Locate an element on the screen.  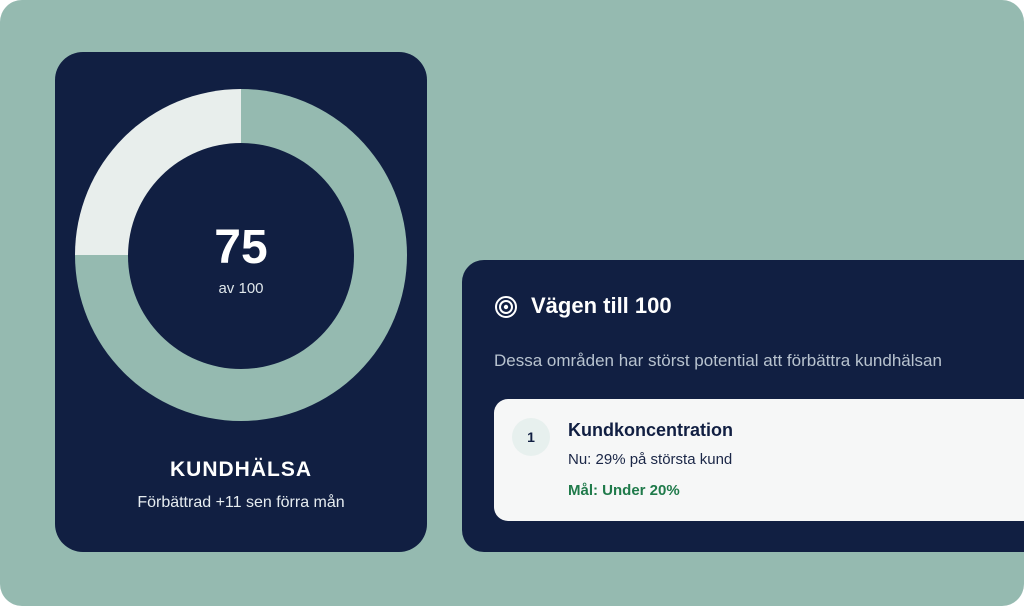
improvement-item-title: Kundkoncentration is located at coordinates (650, 430).